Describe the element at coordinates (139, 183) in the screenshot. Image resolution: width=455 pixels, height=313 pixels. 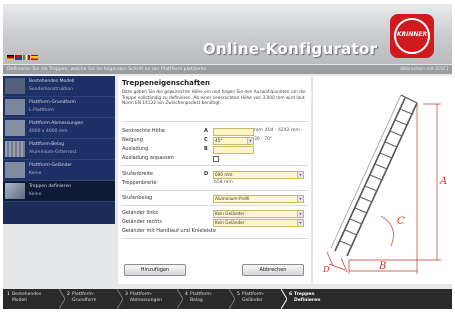
I see `stair-width-label: Treppenbreite` at that location.